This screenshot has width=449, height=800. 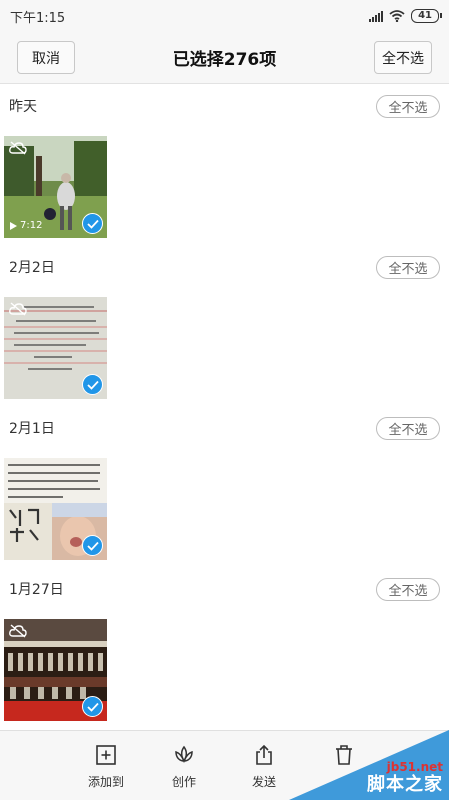 What do you see at coordinates (106, 766) in the screenshot?
I see `add-to-button: 添加到` at bounding box center [106, 766].